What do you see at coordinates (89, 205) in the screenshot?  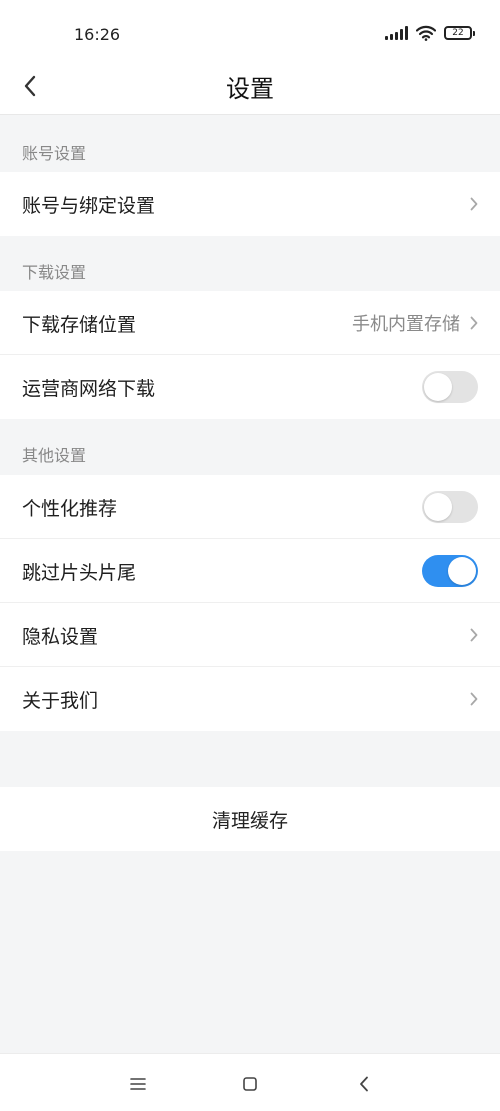 I see `row-label: 账号与绑定设置` at bounding box center [89, 205].